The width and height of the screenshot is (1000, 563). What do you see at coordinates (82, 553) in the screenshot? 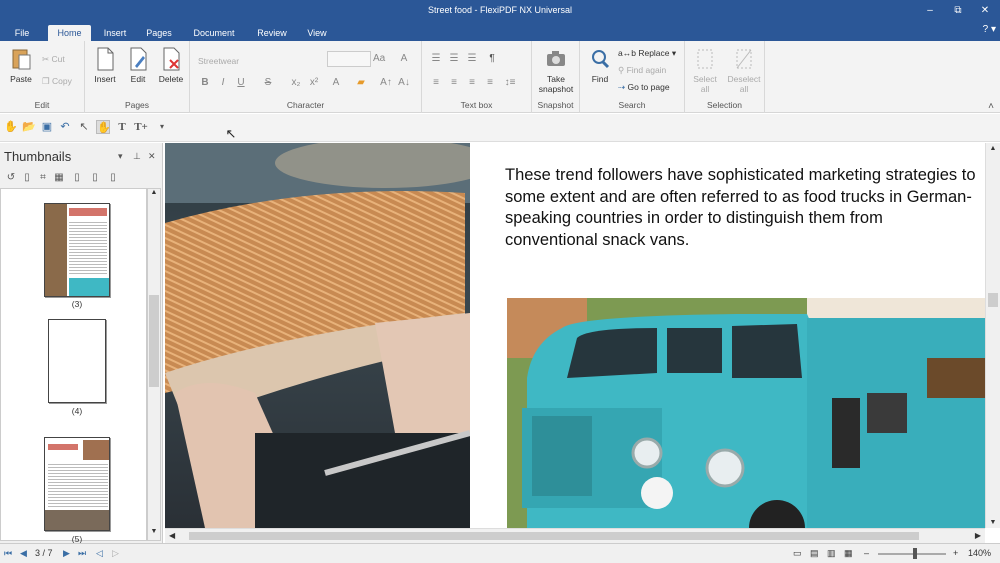
I see `last-page-icon: ⏭` at bounding box center [82, 553].